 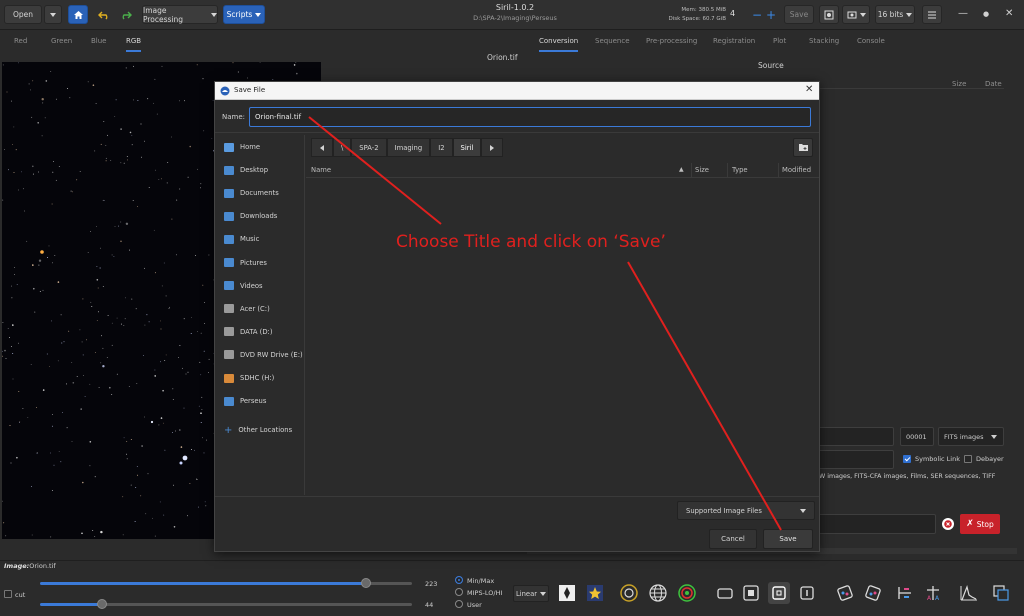 I want to click on place-label: SDHC (H:), so click(x=257, y=378).